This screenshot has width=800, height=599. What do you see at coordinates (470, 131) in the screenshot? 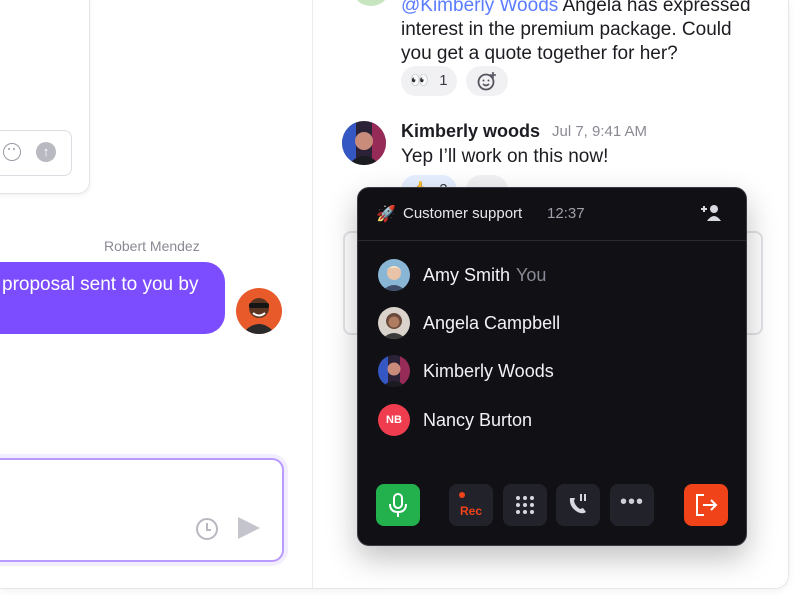
I see `message-author: Kimberly woods` at bounding box center [470, 131].